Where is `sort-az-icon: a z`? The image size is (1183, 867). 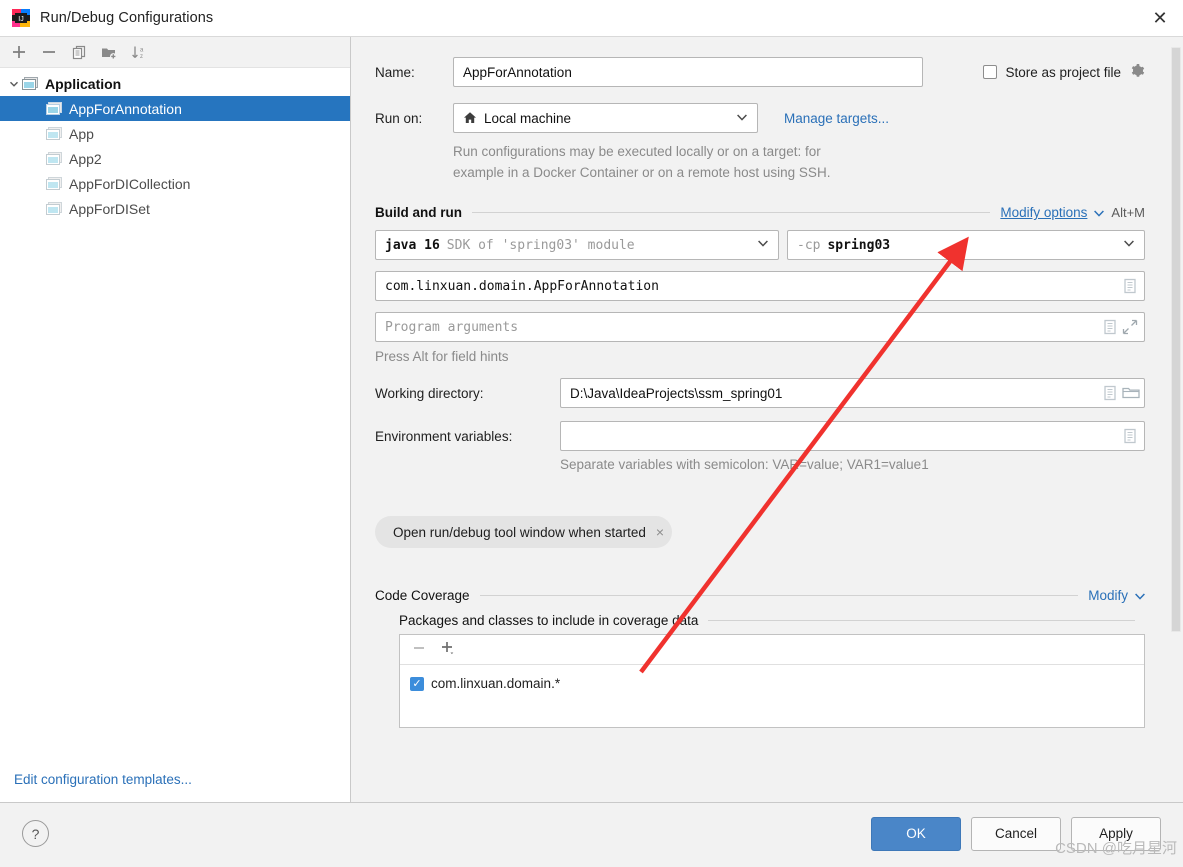 sort-az-icon: a z is located at coordinates (139, 52).